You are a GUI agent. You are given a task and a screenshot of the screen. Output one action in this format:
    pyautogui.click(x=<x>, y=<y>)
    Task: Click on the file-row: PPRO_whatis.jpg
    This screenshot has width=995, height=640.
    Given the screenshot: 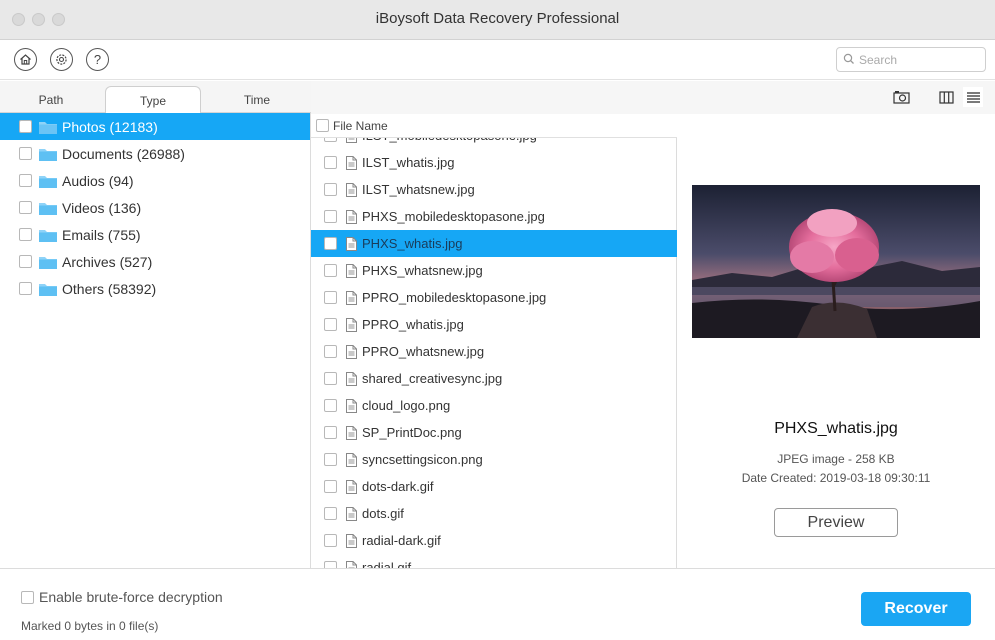 What is the action you would take?
    pyautogui.click(x=494, y=324)
    